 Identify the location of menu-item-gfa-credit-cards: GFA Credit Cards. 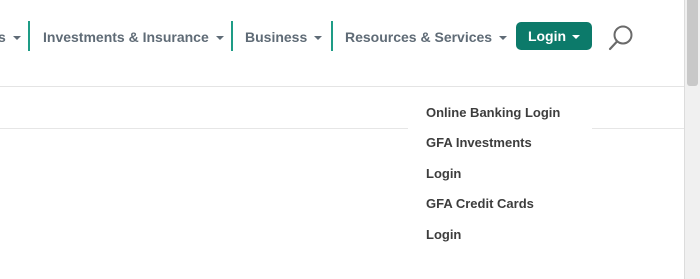
(480, 205).